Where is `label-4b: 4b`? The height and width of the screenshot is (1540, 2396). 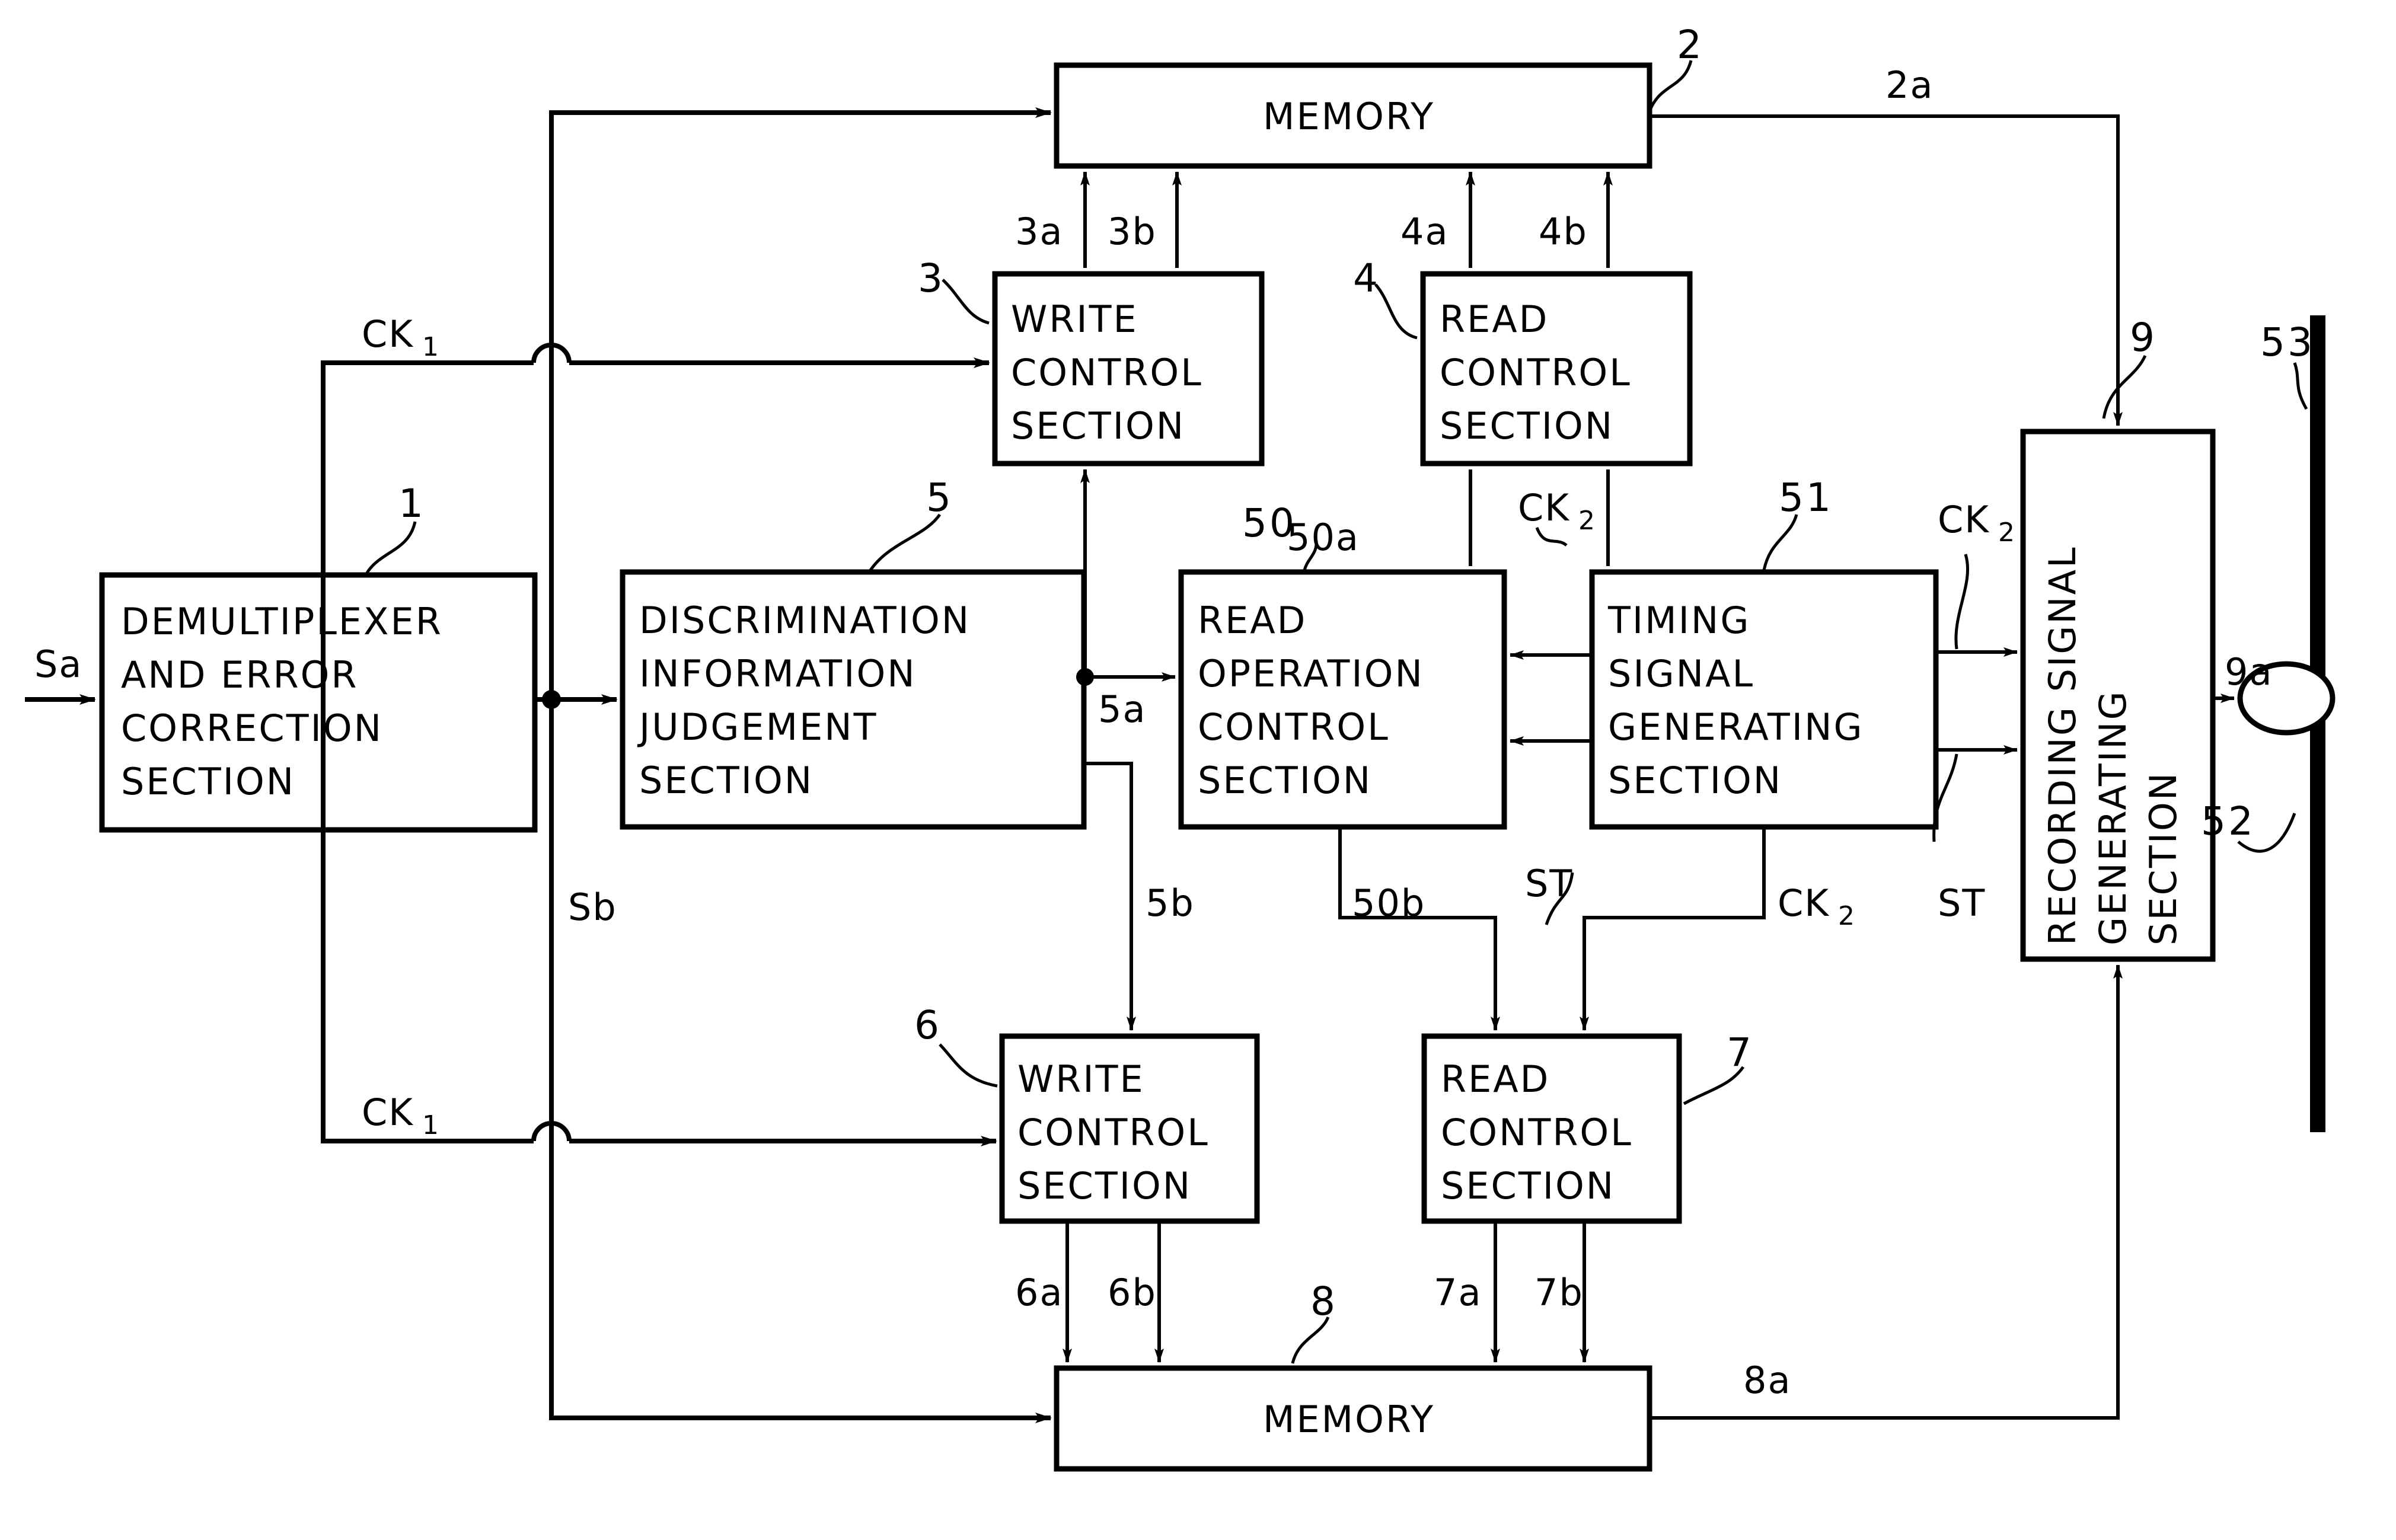 label-4b: 4b is located at coordinates (1563, 232).